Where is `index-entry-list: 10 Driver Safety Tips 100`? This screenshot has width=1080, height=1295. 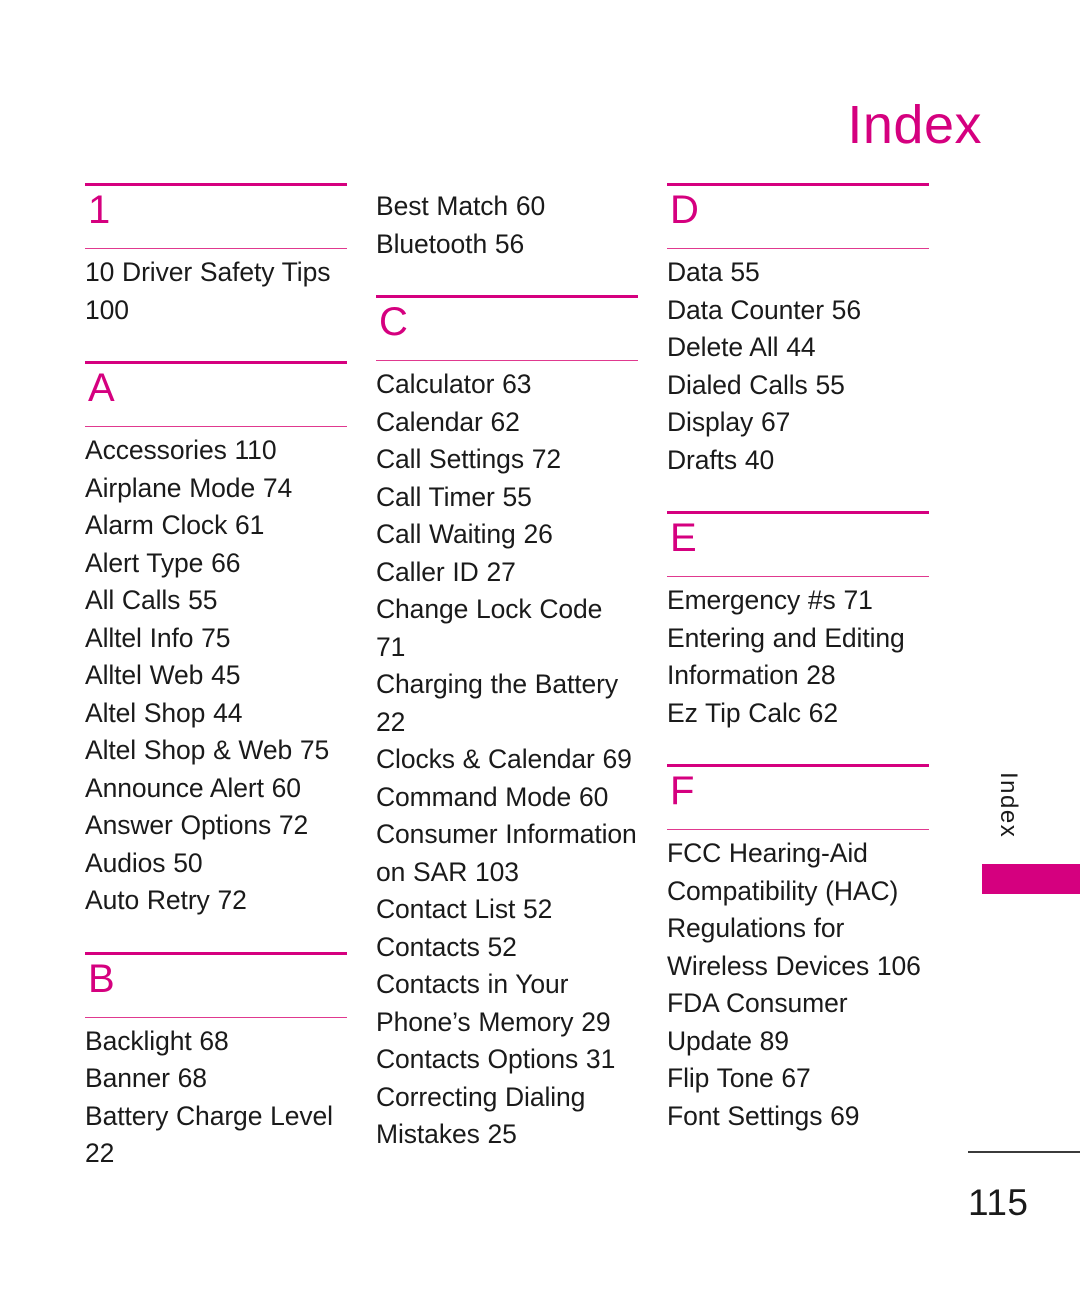 index-entry-list: 10 Driver Safety Tips 100 is located at coordinates (216, 289).